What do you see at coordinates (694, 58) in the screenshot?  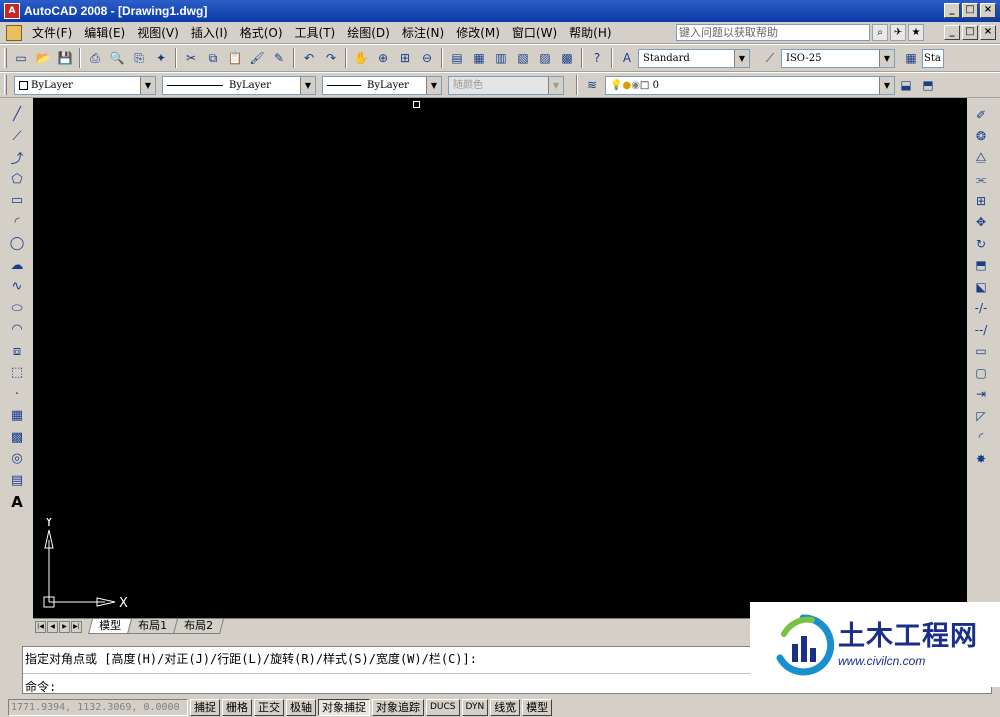 I see `text-style-select: Standard ▼` at bounding box center [694, 58].